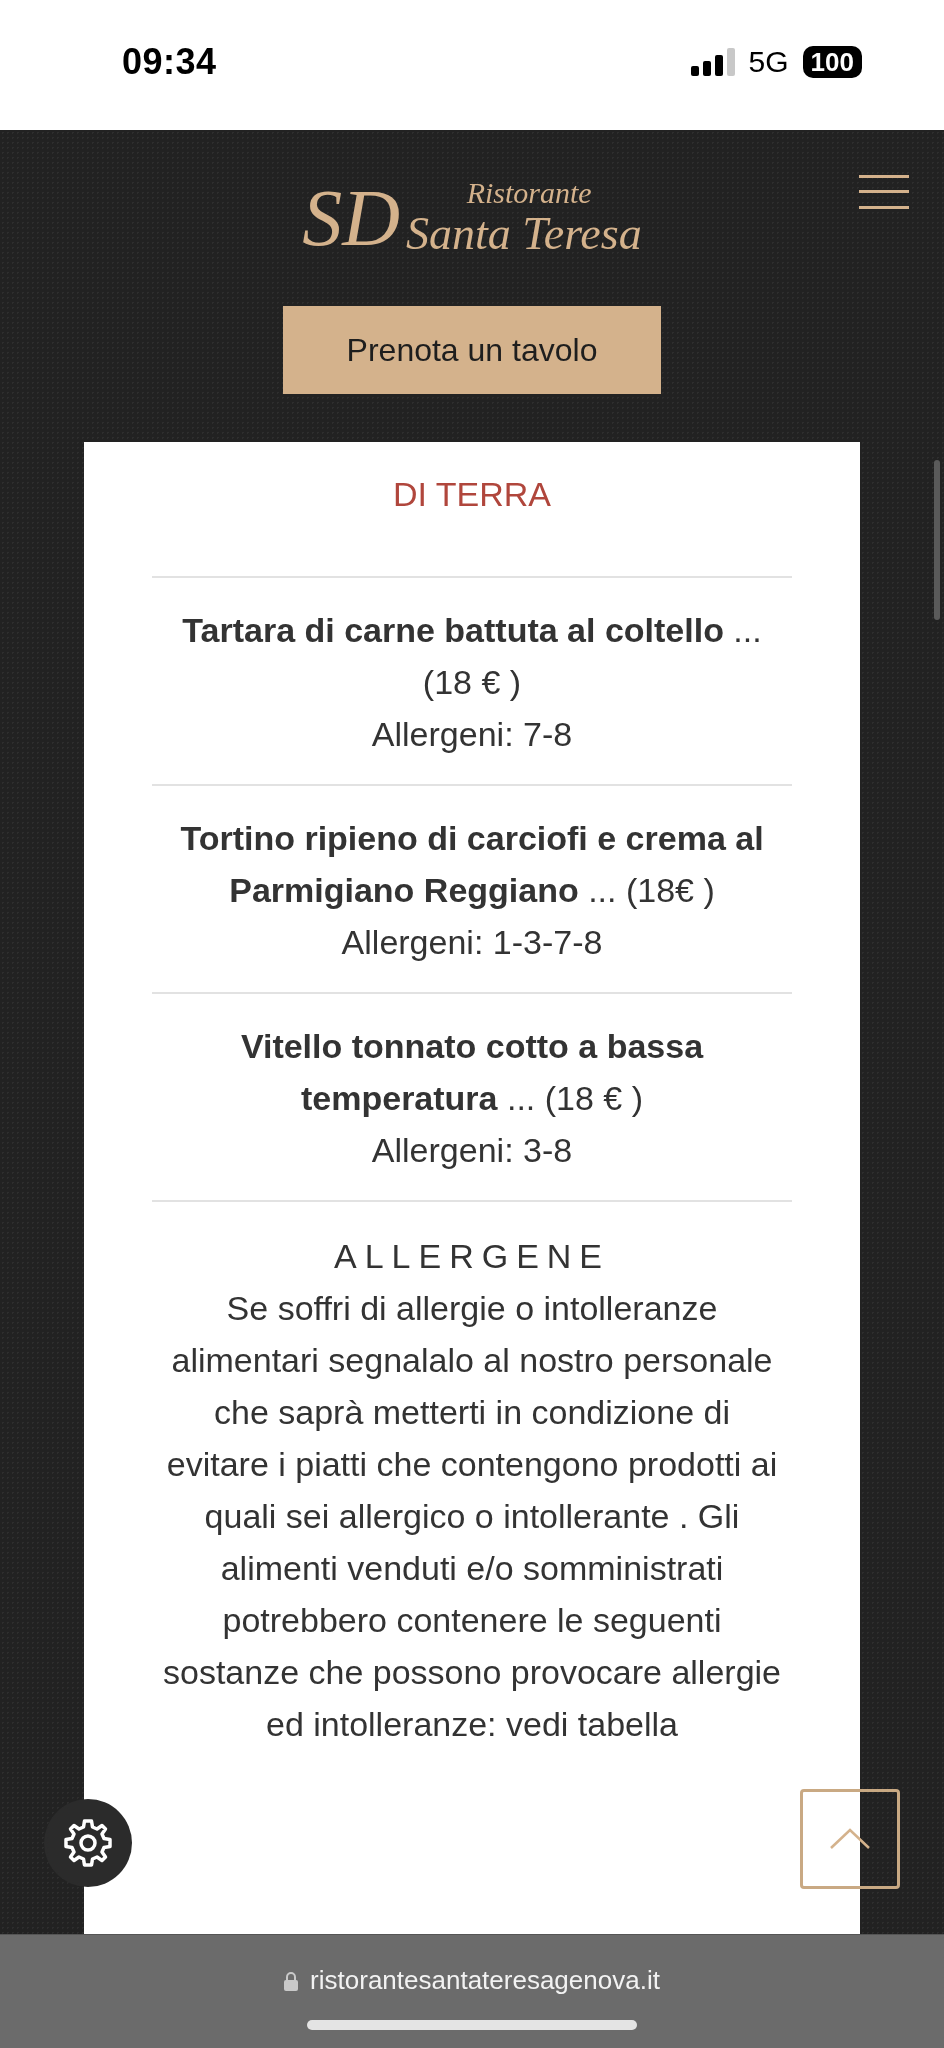 This screenshot has width=944, height=2048. I want to click on lock-icon, so click(291, 1980).